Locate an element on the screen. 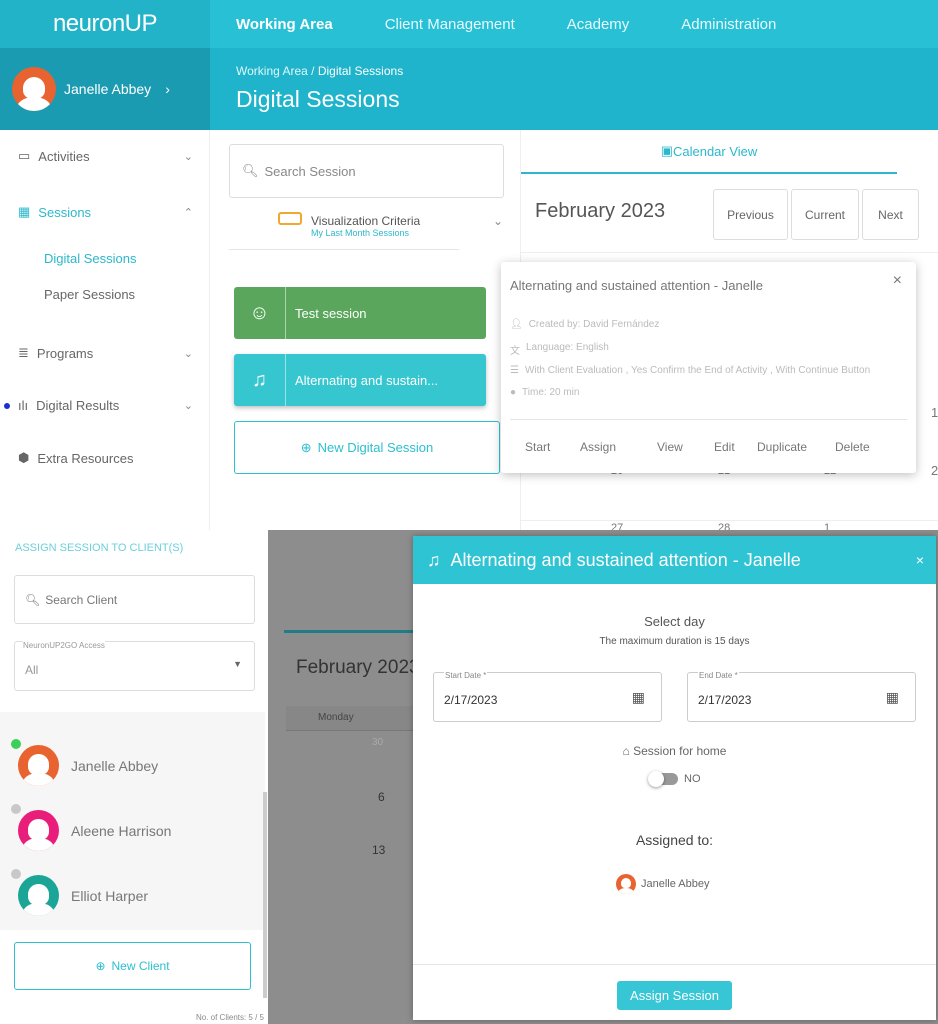  new-client-button: ⊕ New Client is located at coordinates (132, 966).